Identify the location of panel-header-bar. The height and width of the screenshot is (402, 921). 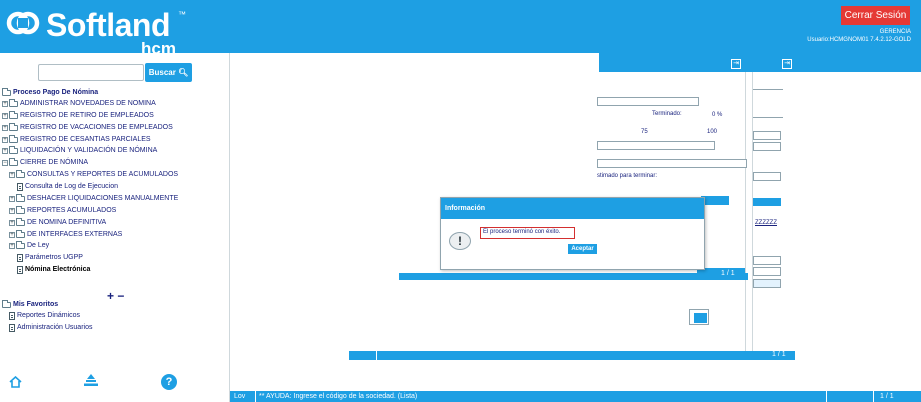
(760, 62).